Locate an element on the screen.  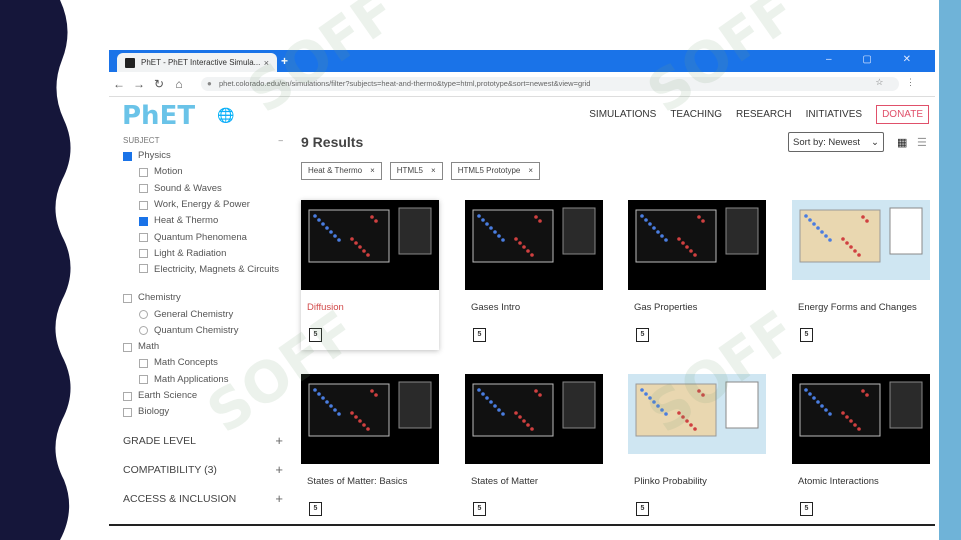
nav-teaching: TEACHING is located at coordinates (696, 114).